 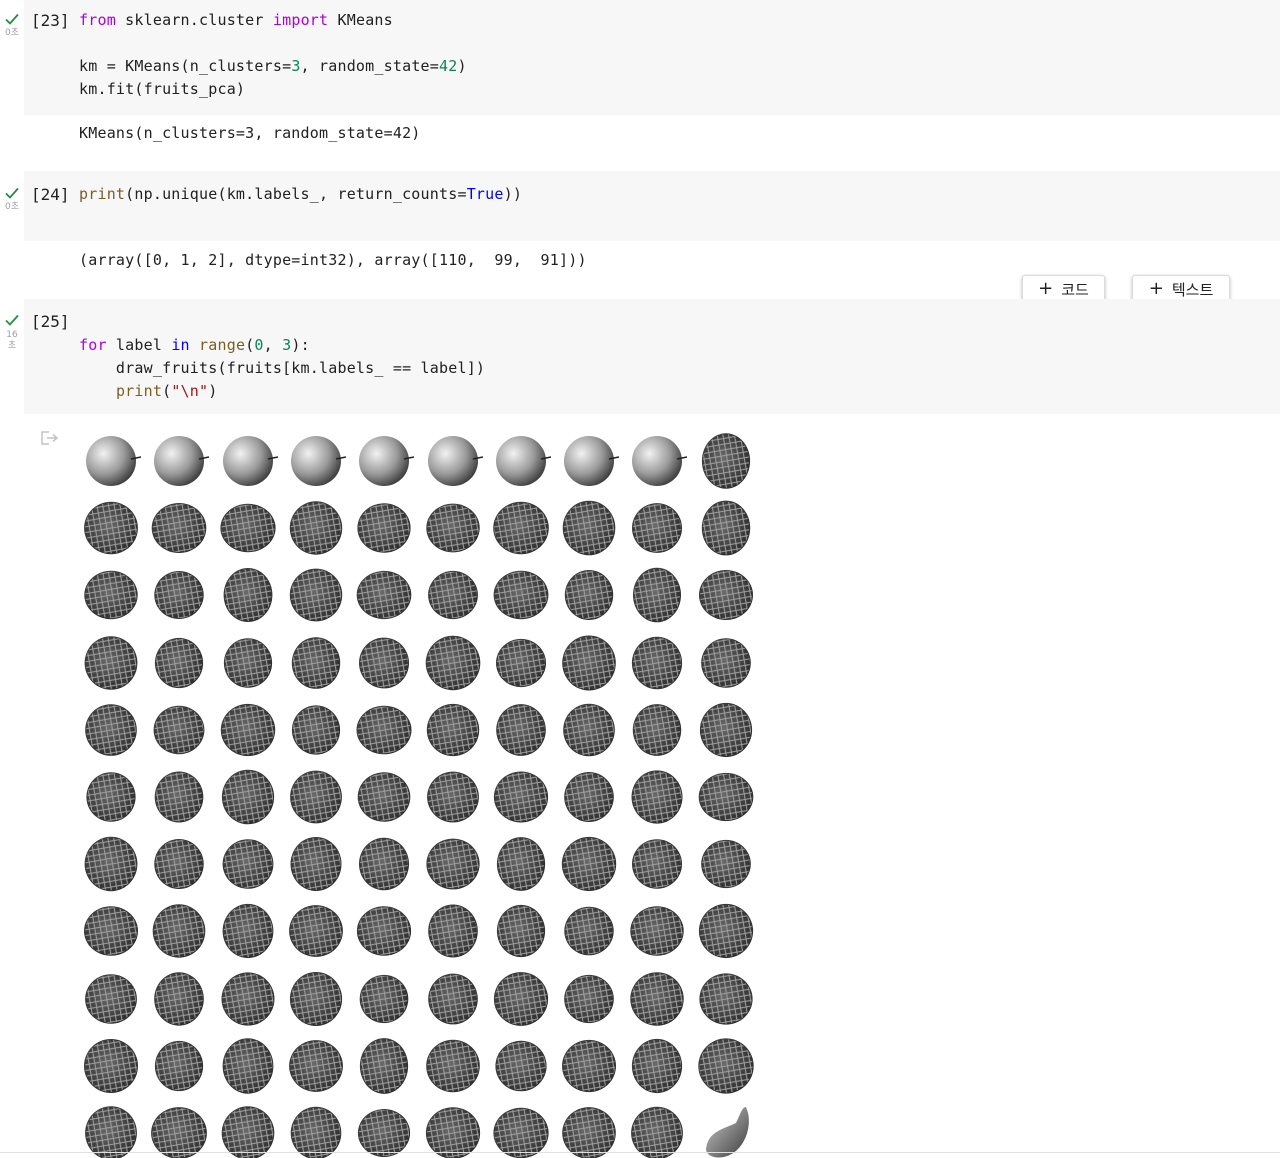 I want to click on code-token: in, so click(x=180, y=345).